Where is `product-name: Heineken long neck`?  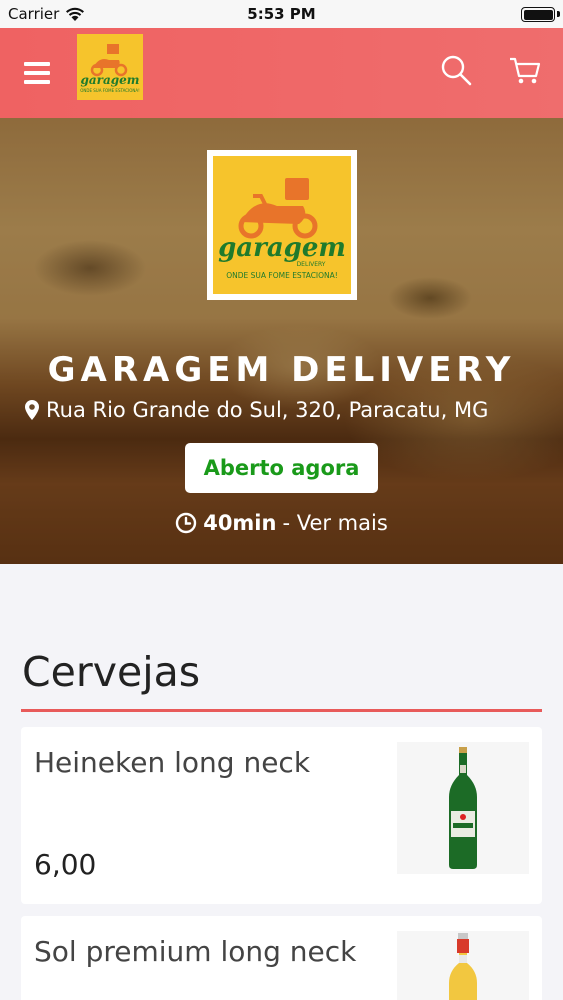
product-name: Heineken long neck is located at coordinates (172, 762).